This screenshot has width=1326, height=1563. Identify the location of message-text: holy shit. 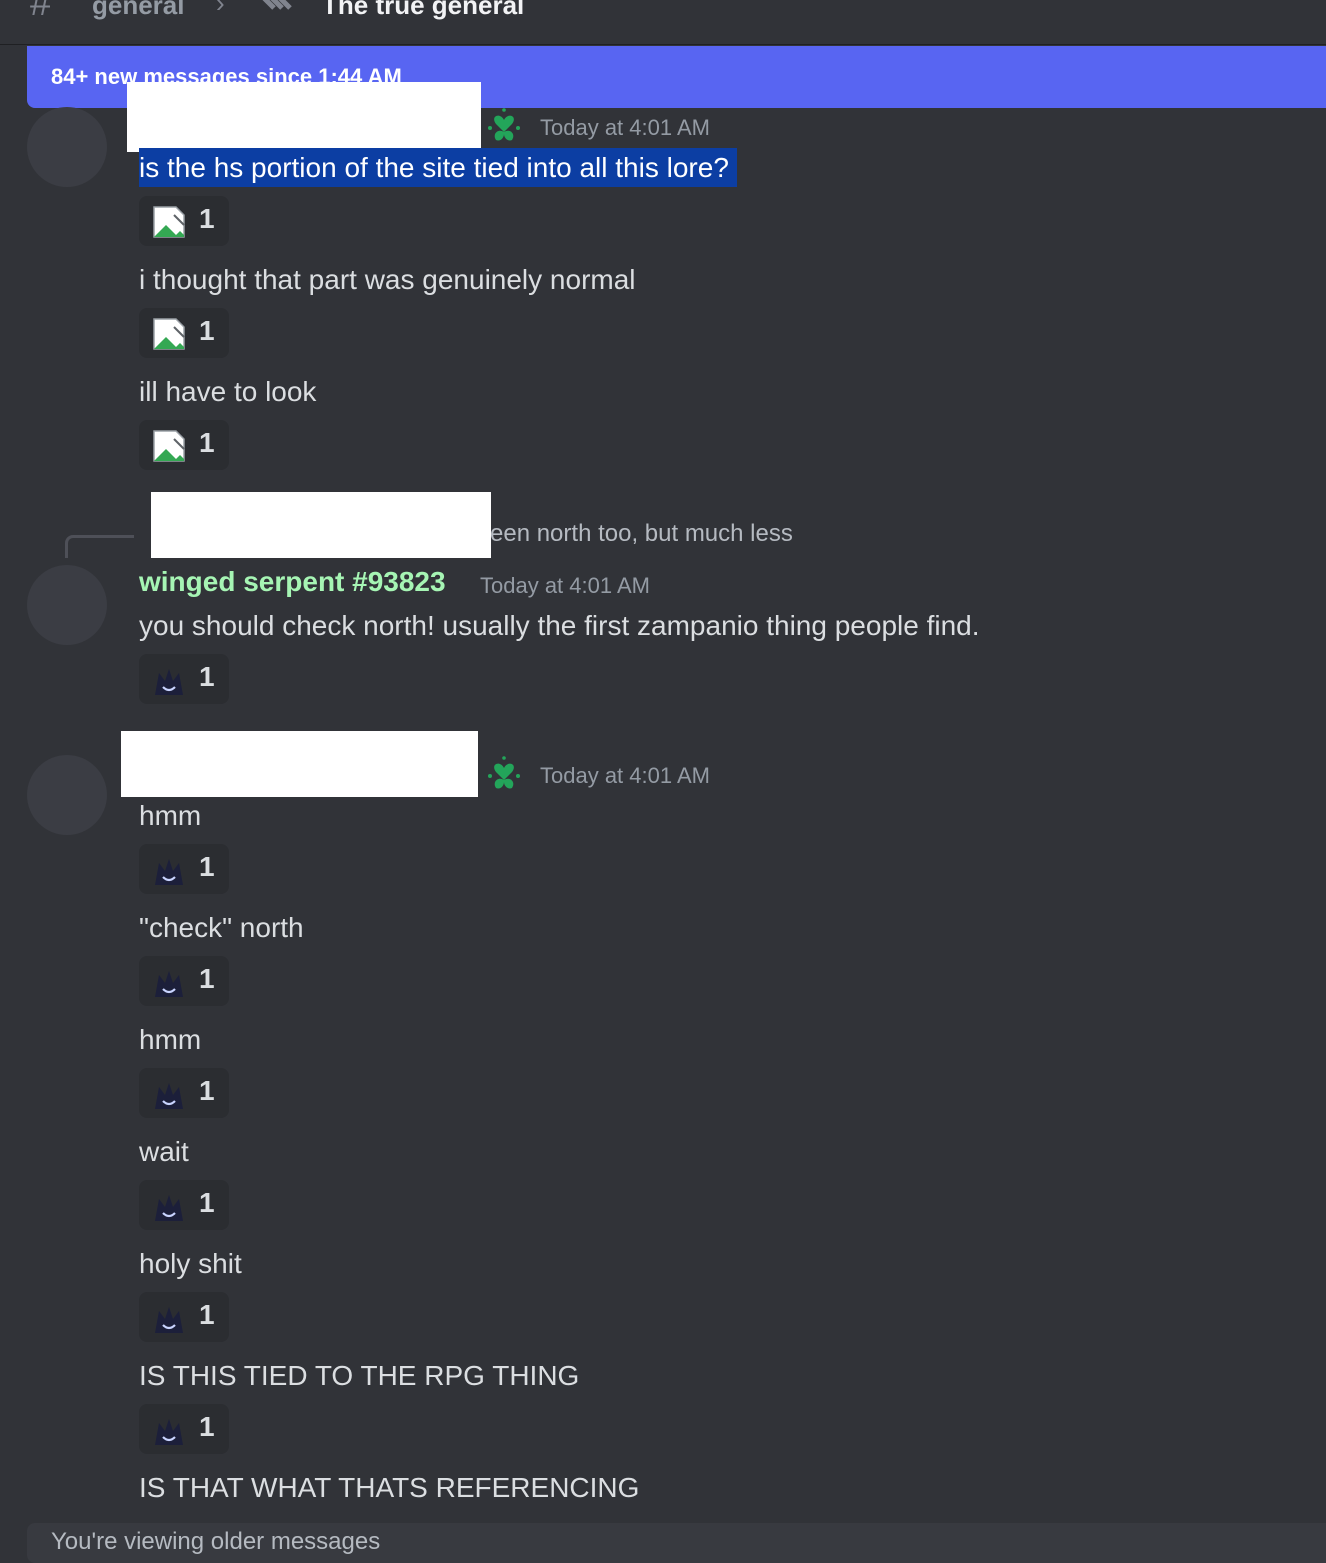
(190, 1264).